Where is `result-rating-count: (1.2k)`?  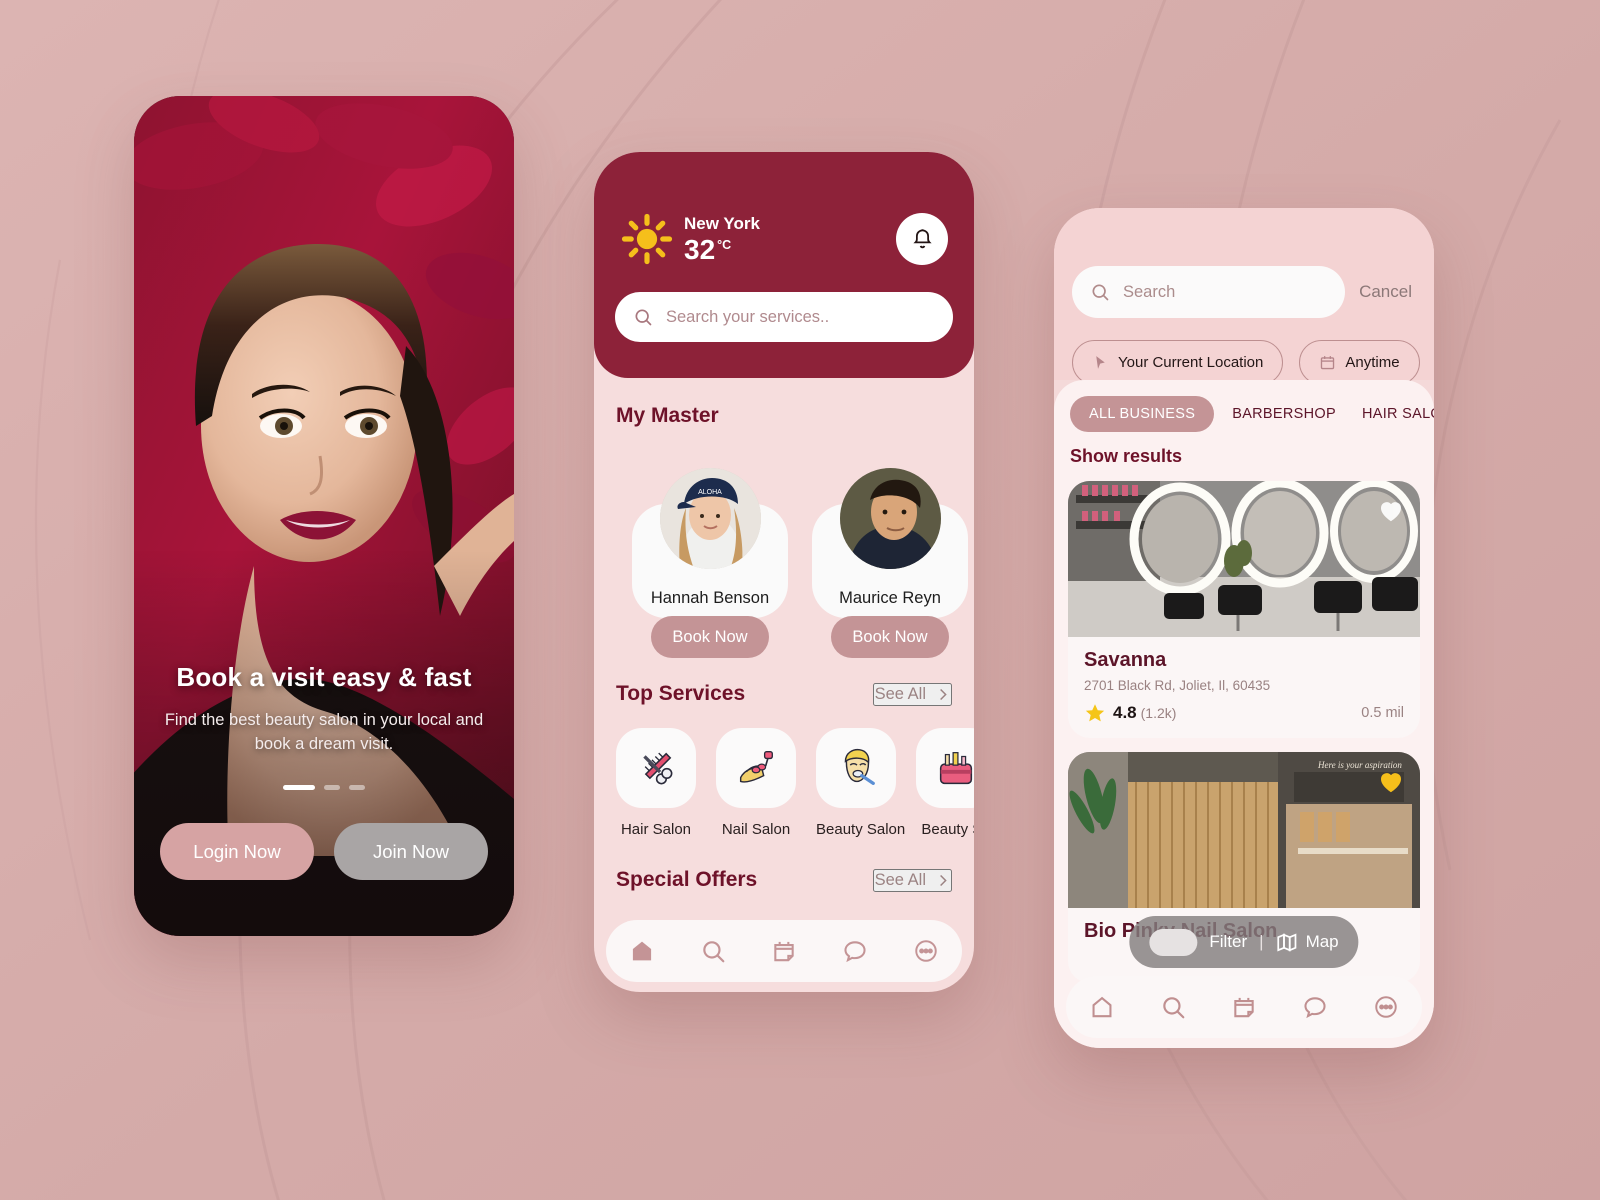 result-rating-count: (1.2k) is located at coordinates (1158, 713).